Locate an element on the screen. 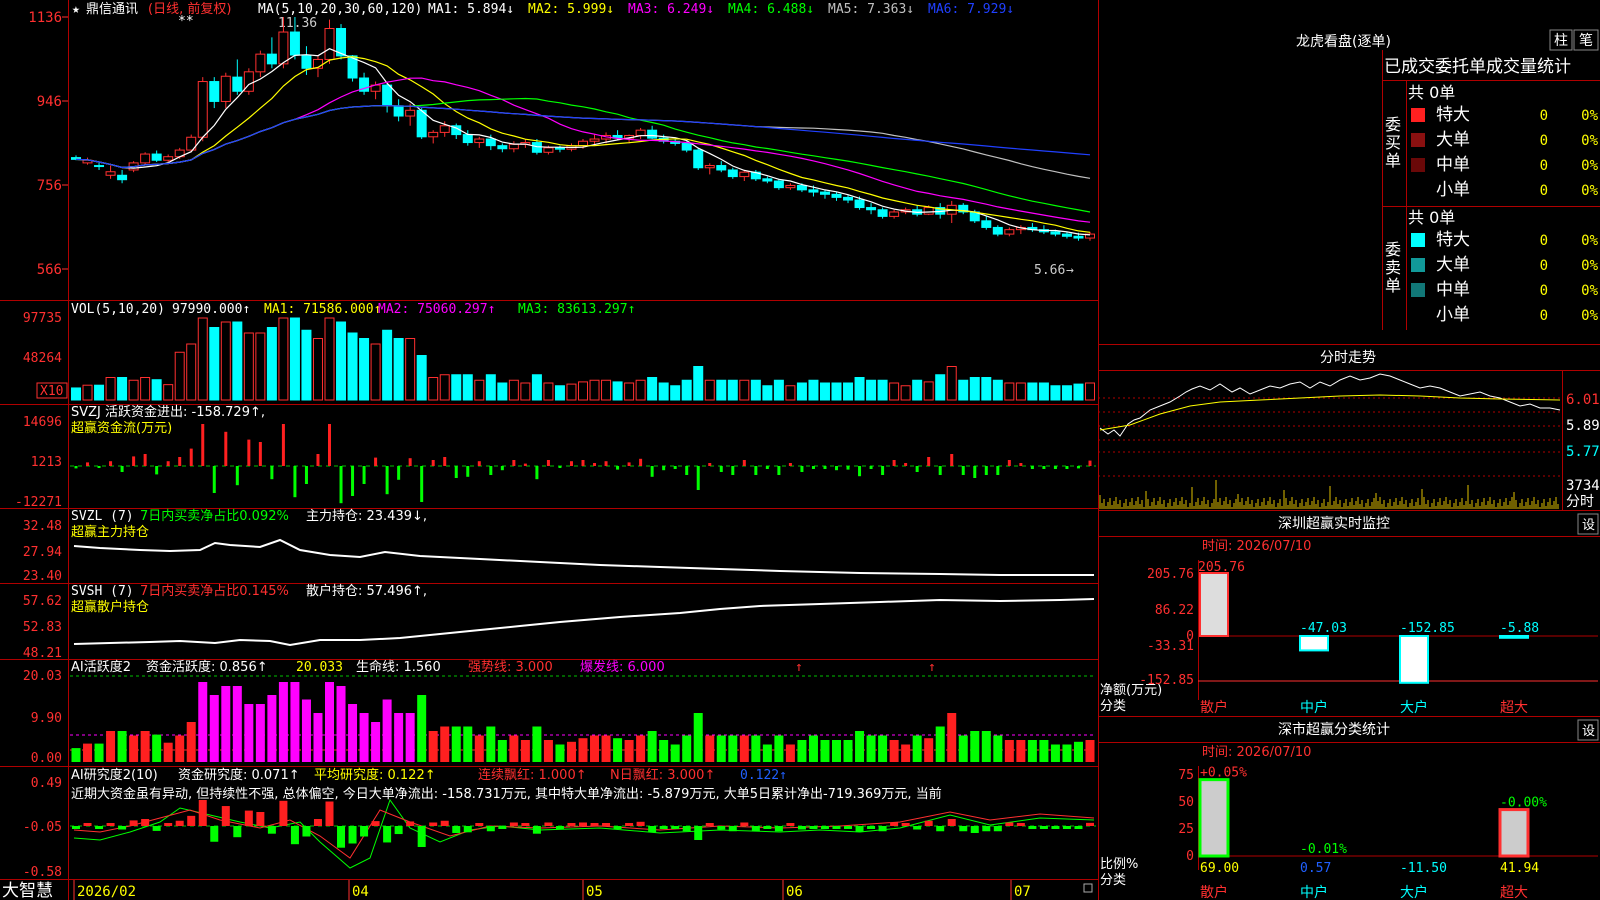 This screenshot has width=1600, height=900. svzl-tick: 27.94 is located at coordinates (42, 552).